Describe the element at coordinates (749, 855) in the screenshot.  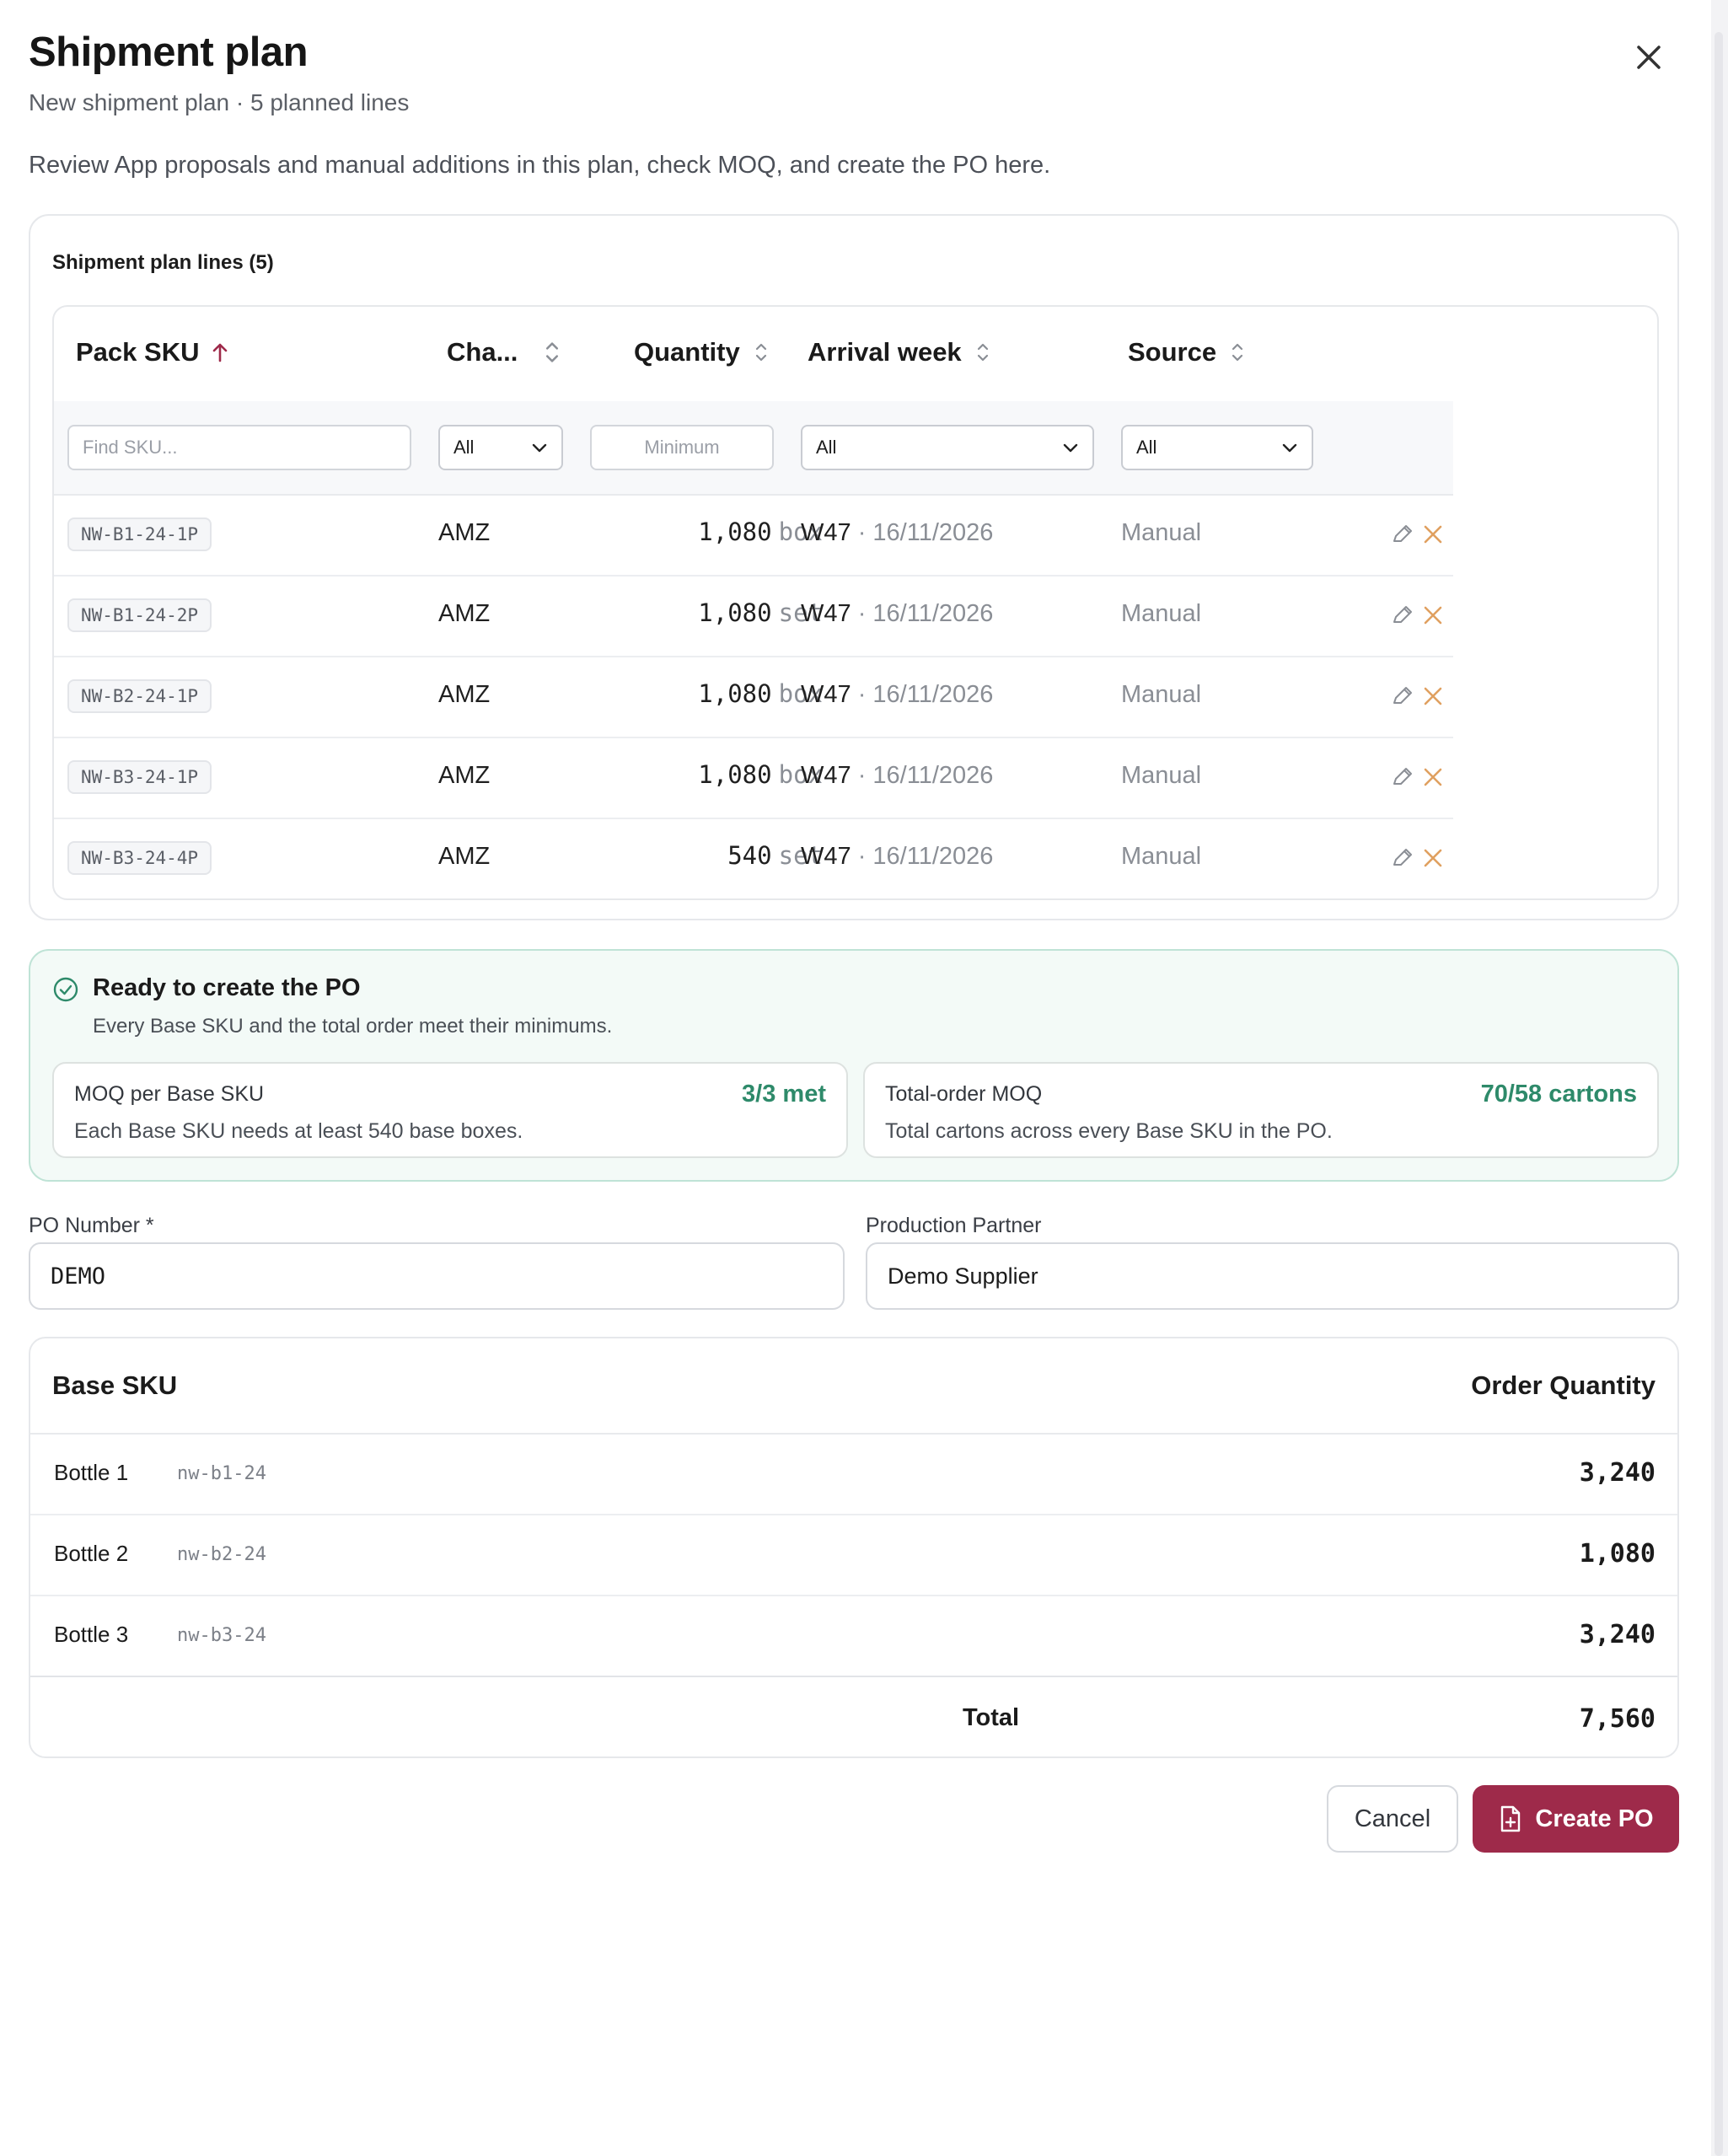
I see `quantity-value: 540` at that location.